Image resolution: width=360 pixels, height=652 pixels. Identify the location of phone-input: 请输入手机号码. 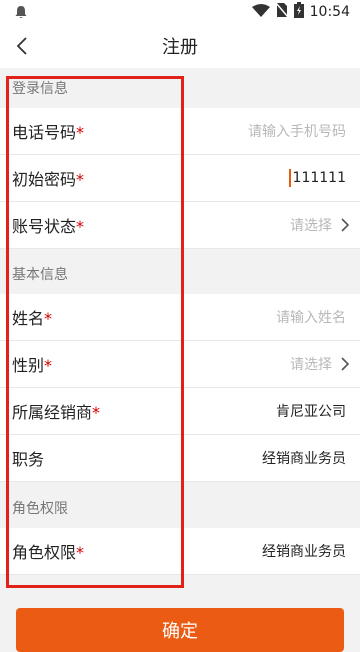
(297, 131).